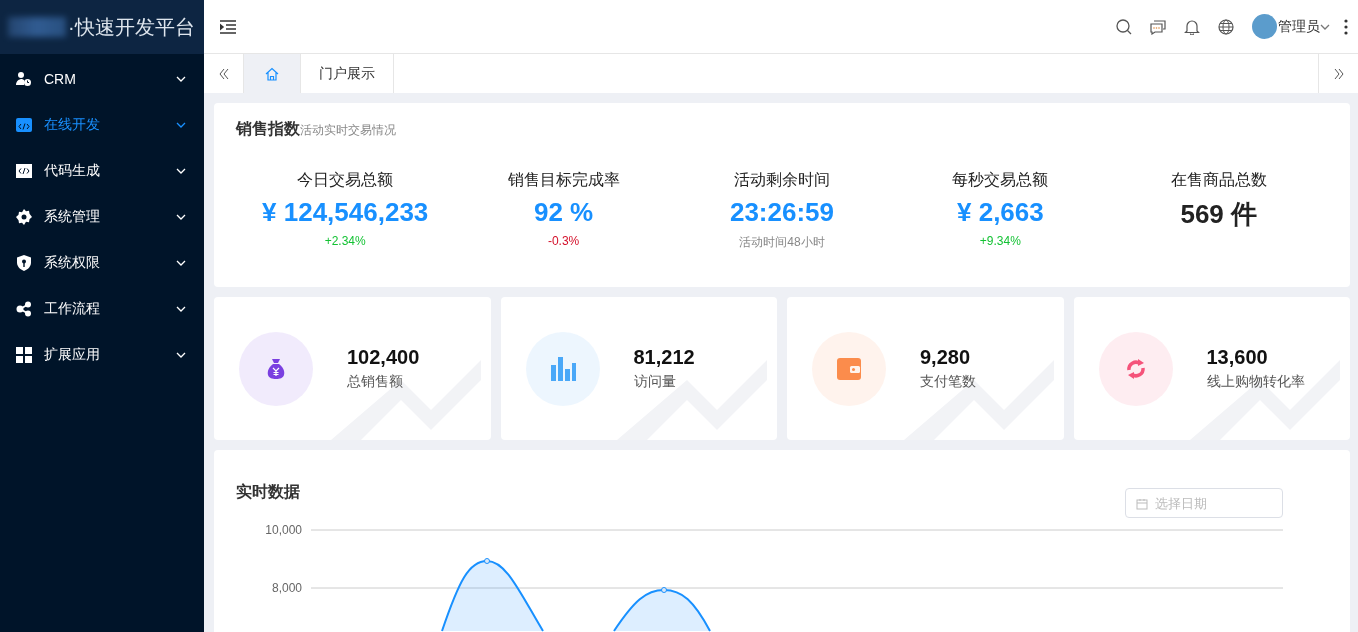  I want to click on metric-value: ¥ 124,546,233, so click(345, 212).